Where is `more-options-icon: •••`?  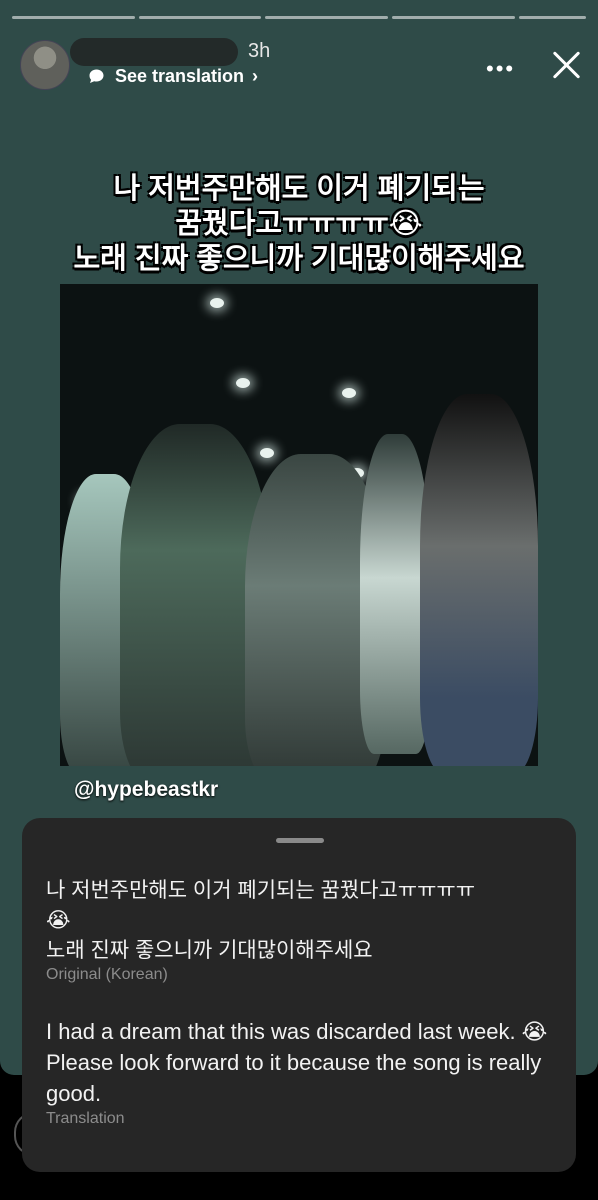
more-options-icon: ••• is located at coordinates (500, 69).